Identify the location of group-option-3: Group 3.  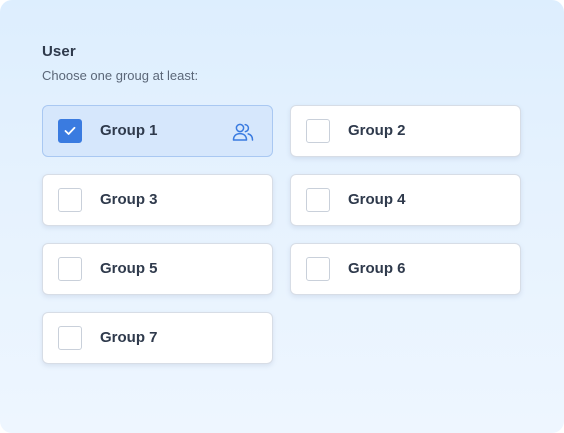
(157, 200).